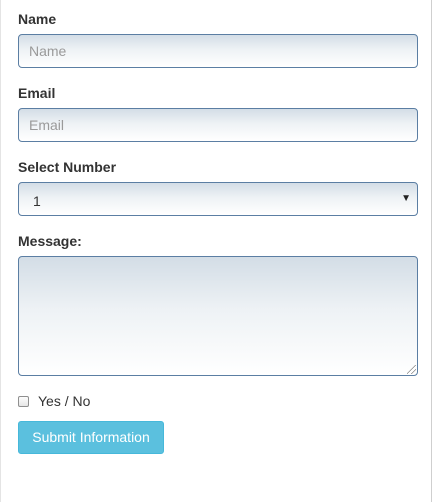  I want to click on triangle-down-icon: ▼, so click(406, 198).